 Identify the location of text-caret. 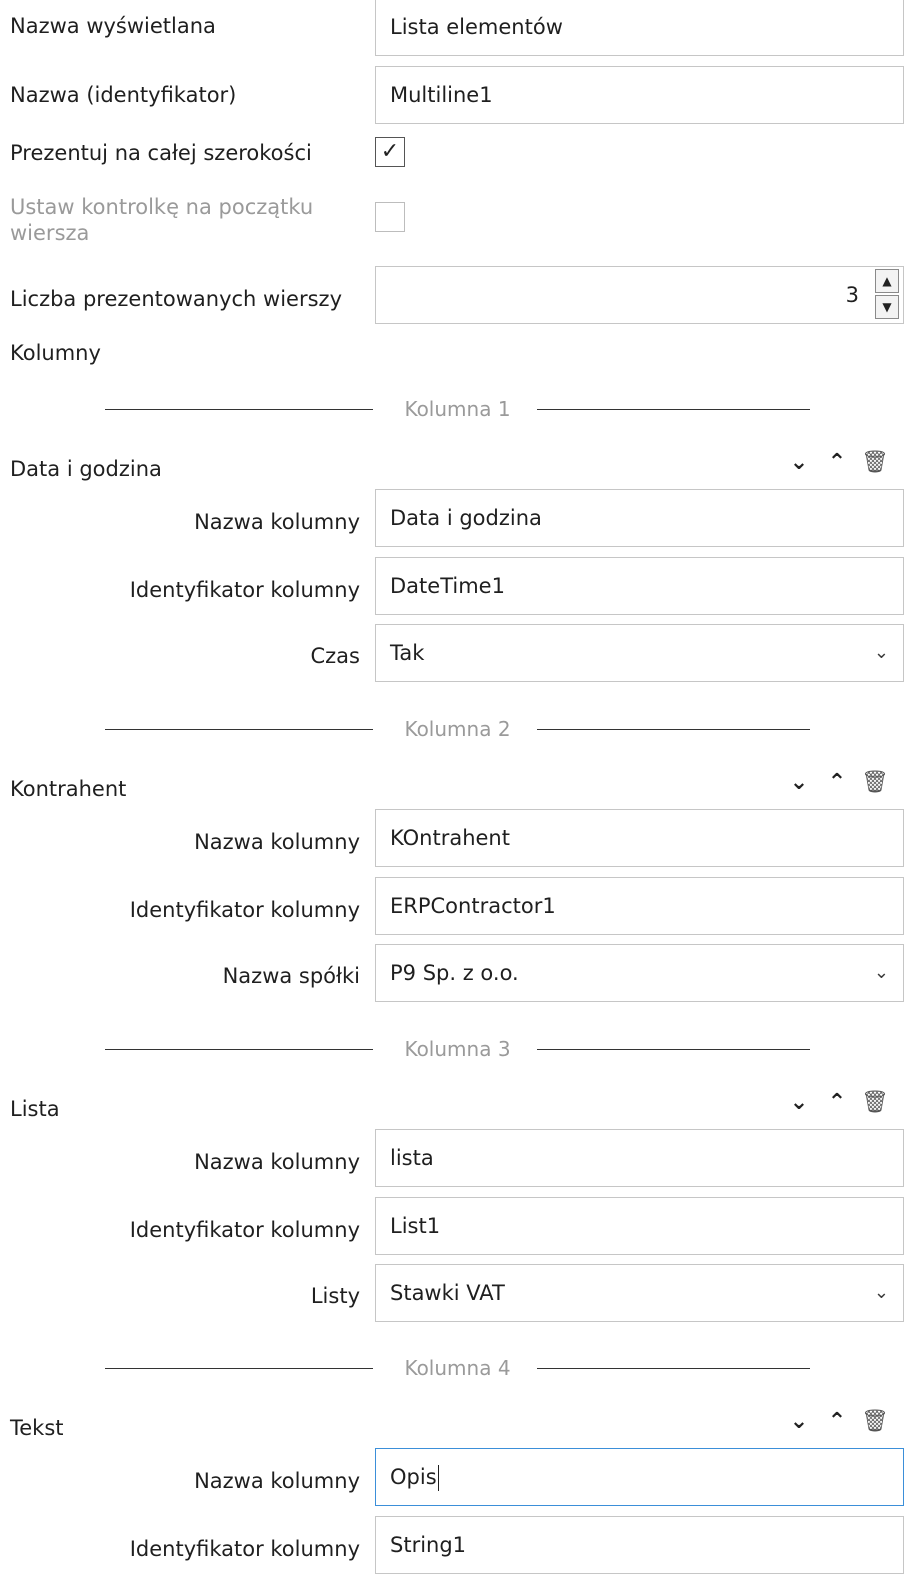
(438, 1478).